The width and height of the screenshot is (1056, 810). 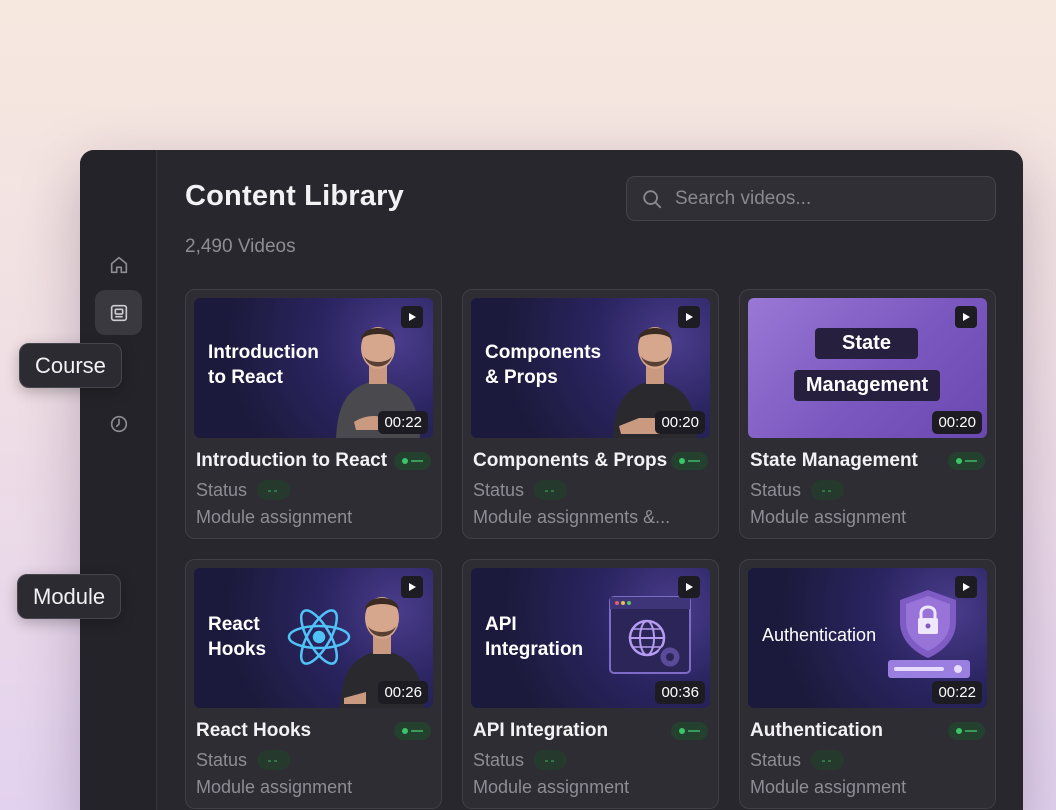 What do you see at coordinates (819, 635) in the screenshot?
I see `thumbnail-title: Authentication` at bounding box center [819, 635].